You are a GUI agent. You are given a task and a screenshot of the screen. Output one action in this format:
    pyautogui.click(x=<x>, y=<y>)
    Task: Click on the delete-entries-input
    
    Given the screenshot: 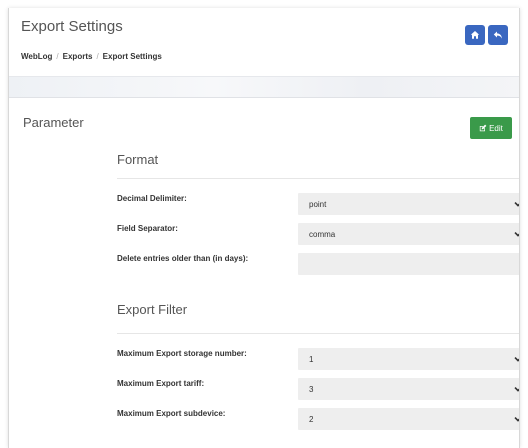 What is the action you would take?
    pyautogui.click(x=408, y=264)
    